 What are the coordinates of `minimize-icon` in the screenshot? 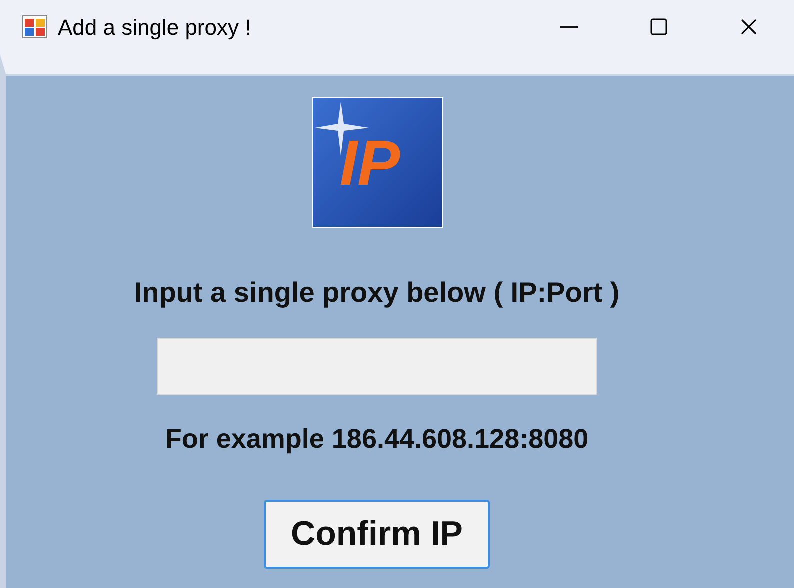 It's located at (569, 27).